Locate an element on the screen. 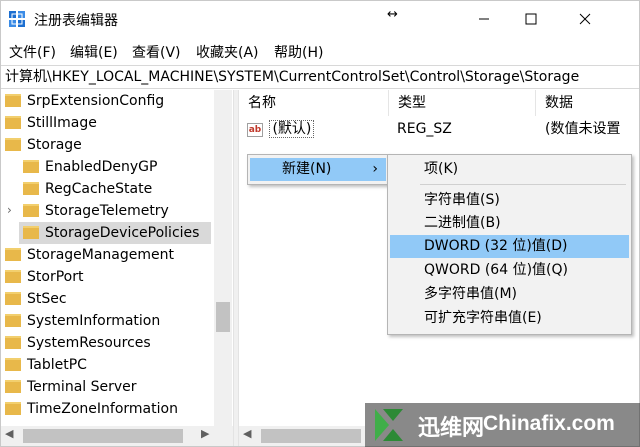 The height and width of the screenshot is (447, 640). window-title: 注册表编辑器 is located at coordinates (76, 21).